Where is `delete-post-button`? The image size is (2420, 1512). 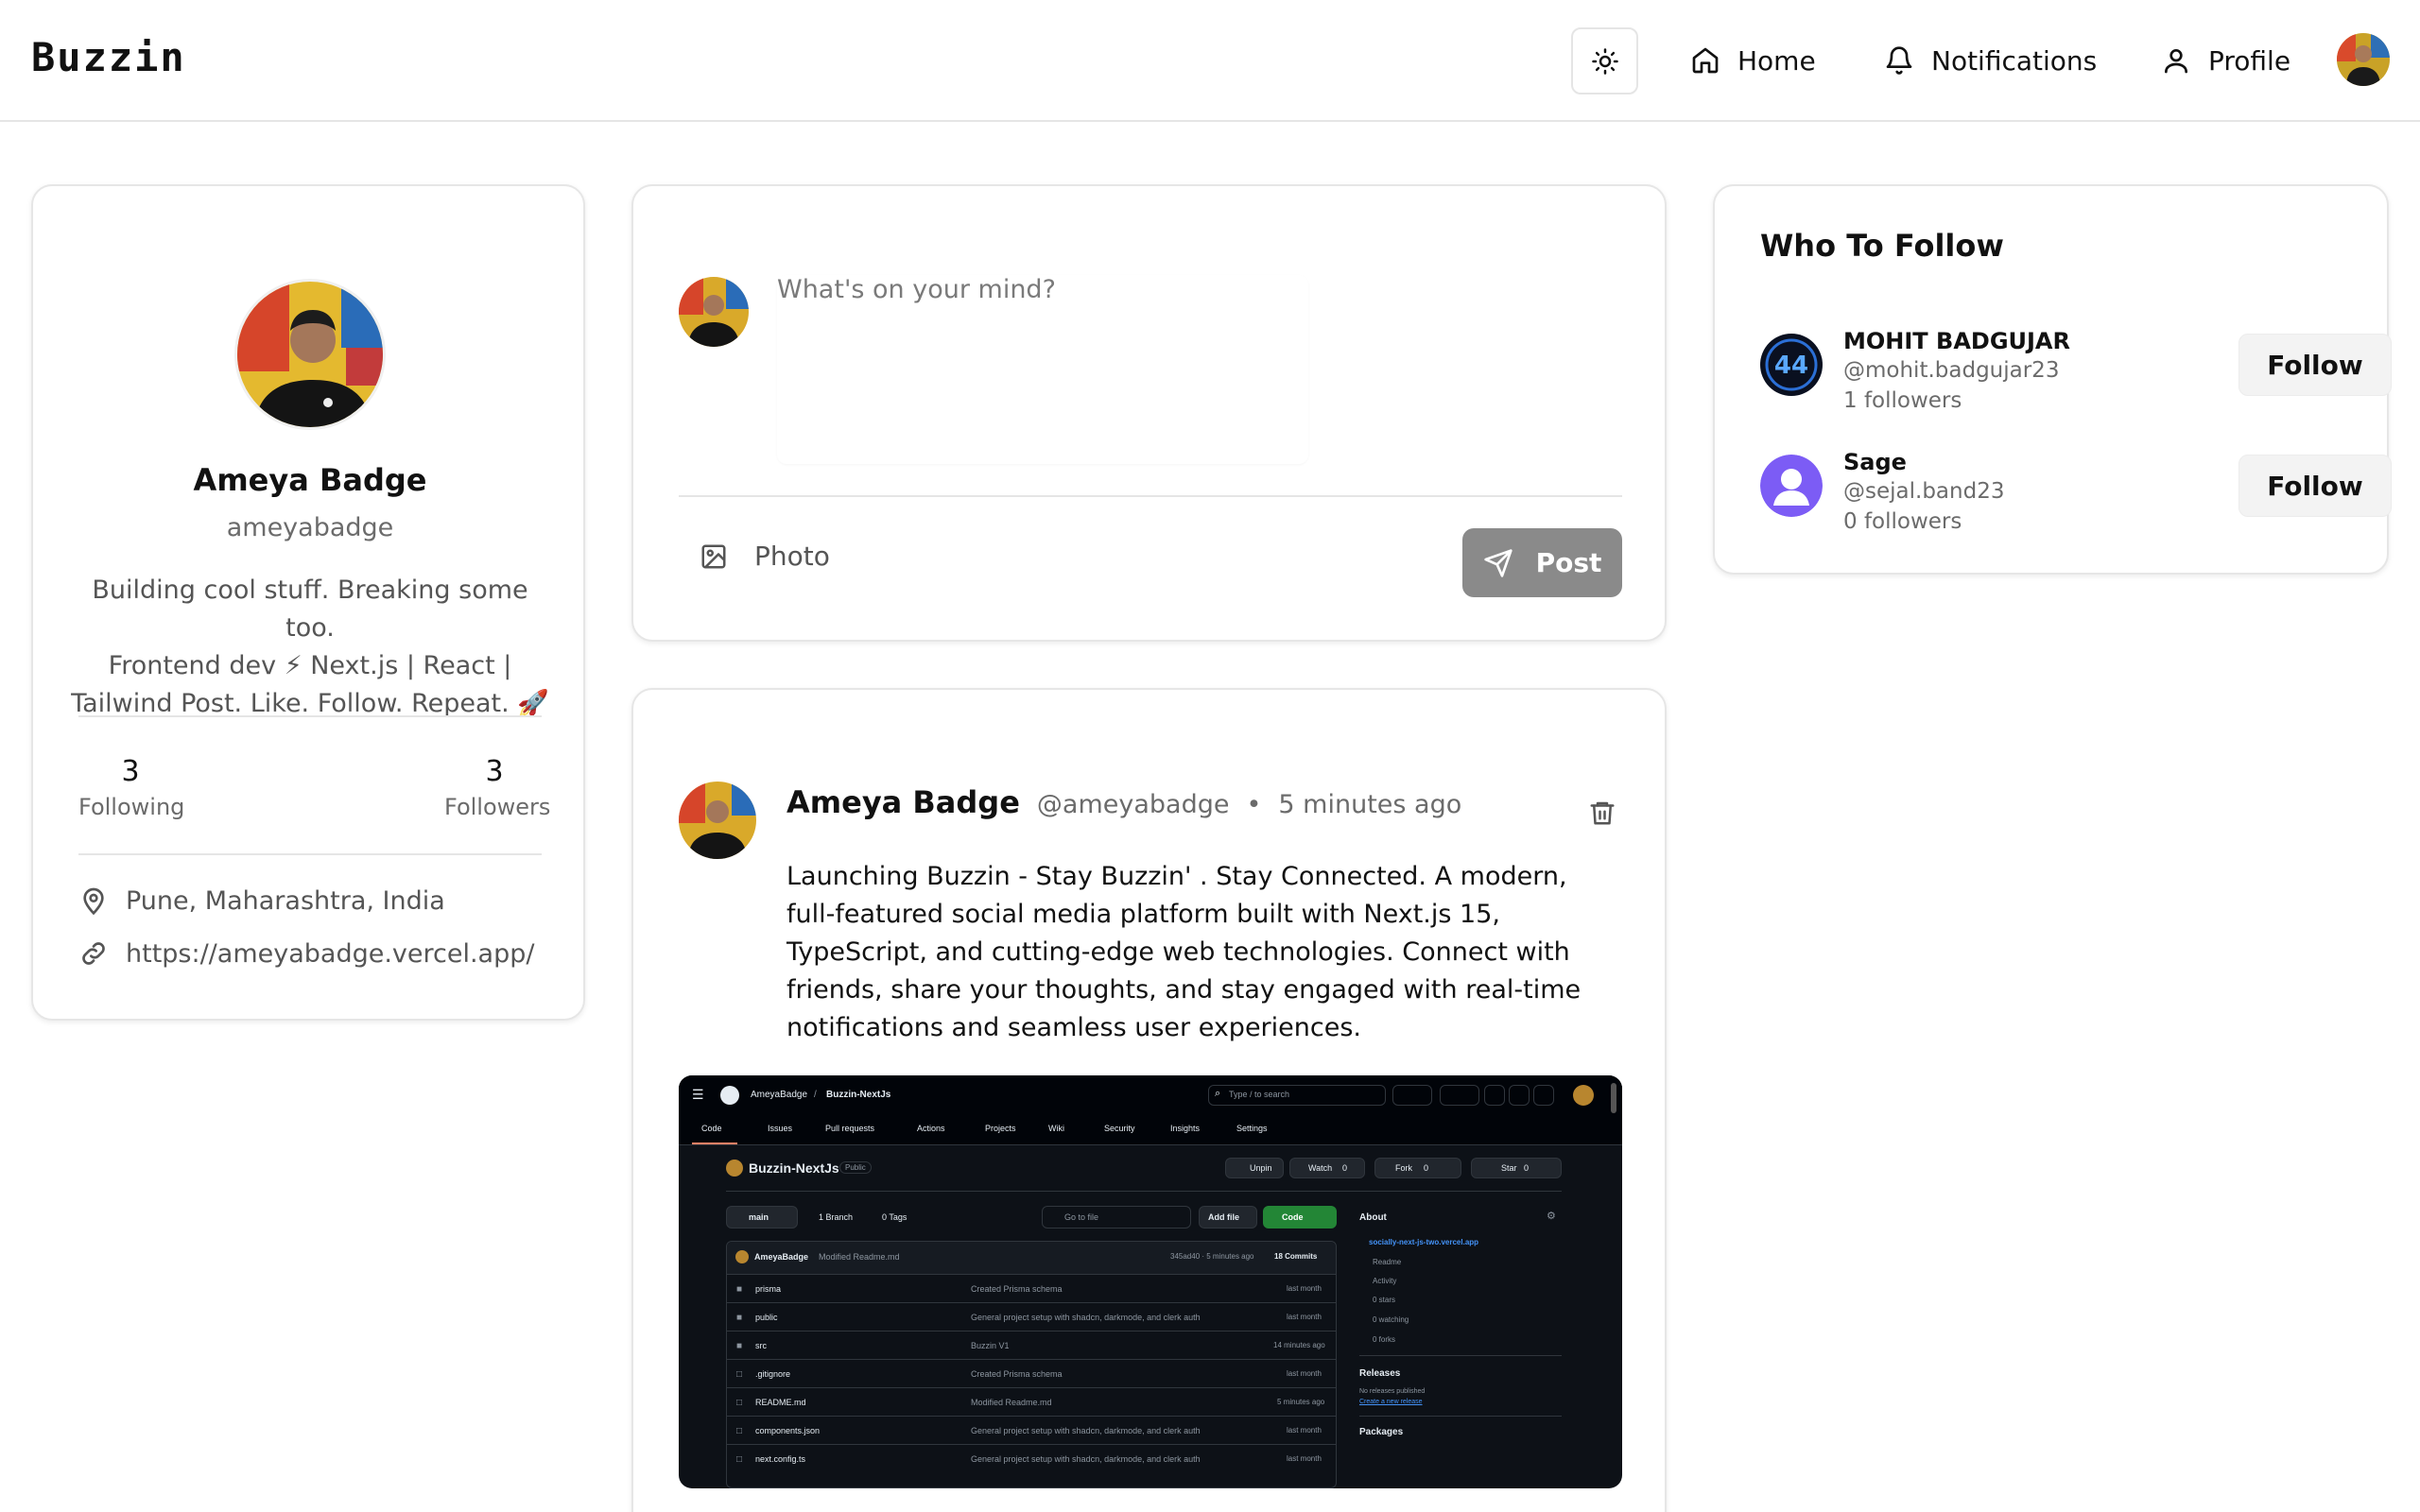
delete-post-button is located at coordinates (1602, 813).